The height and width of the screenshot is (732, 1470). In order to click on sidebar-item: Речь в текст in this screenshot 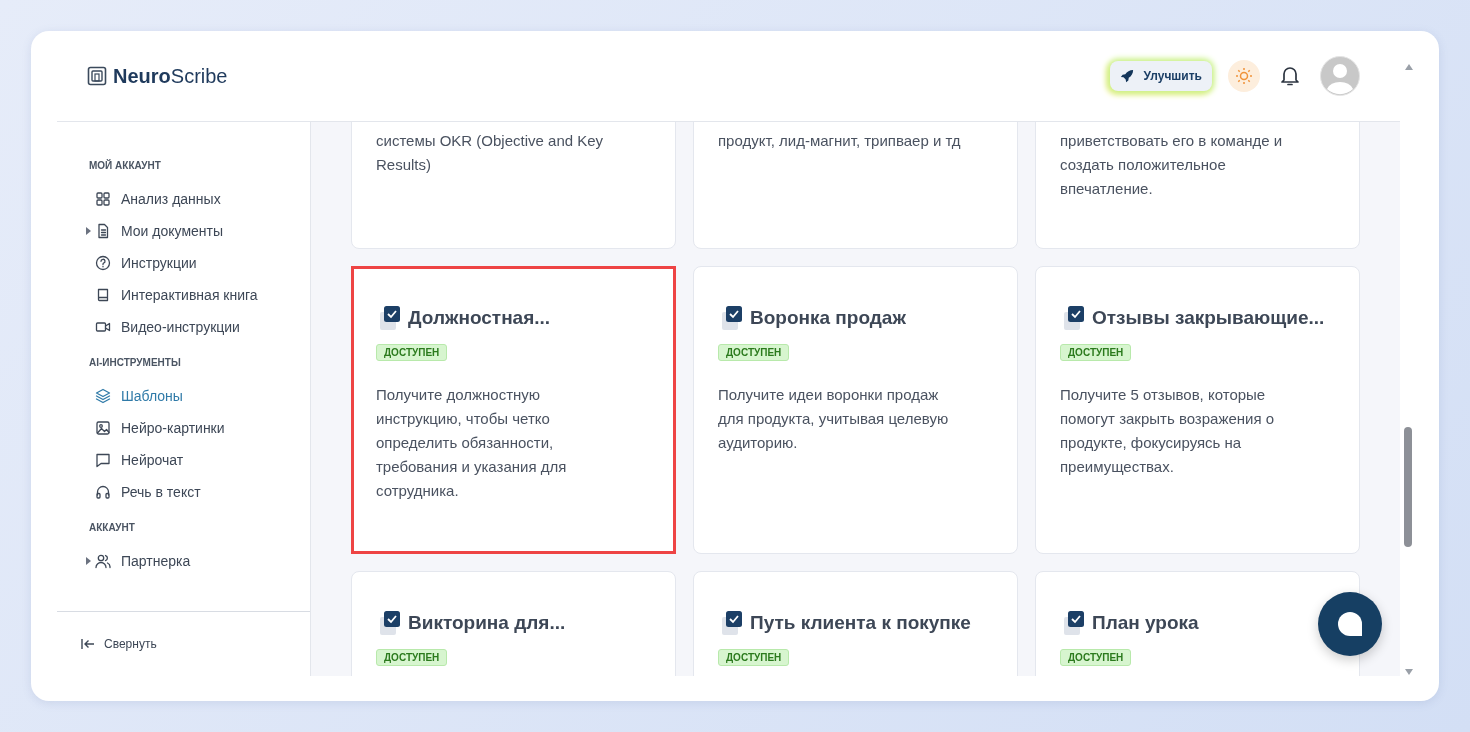, I will do `click(148, 492)`.